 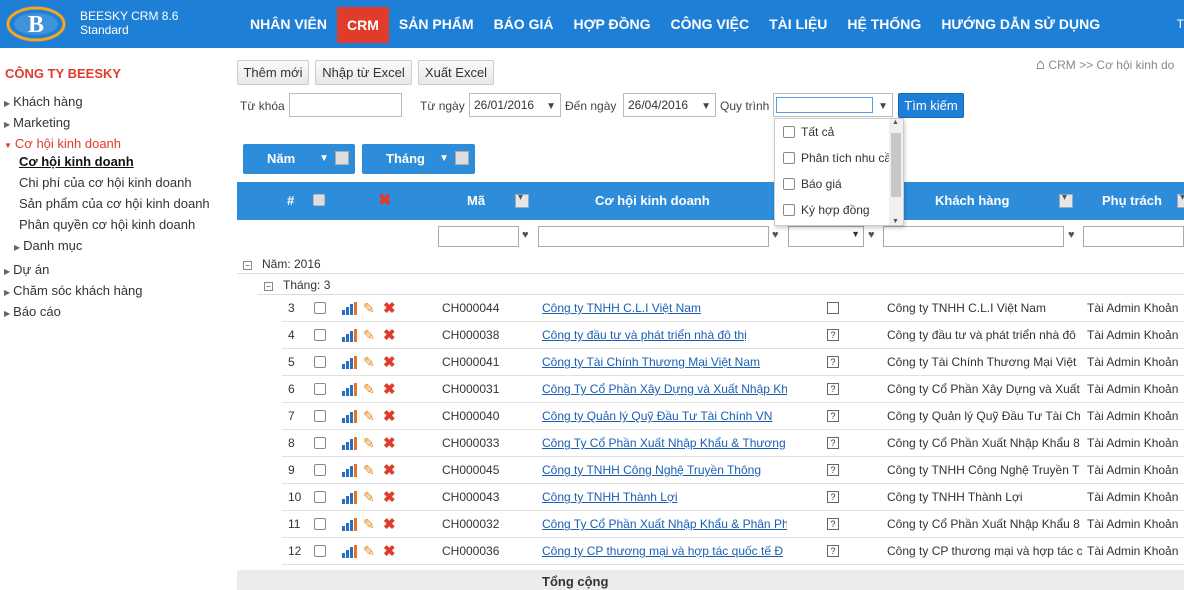 What do you see at coordinates (664, 443) in the screenshot?
I see `row-opportunity-link: Công Ty Cổ Phần Xuất Nhập Khẩu & Thương` at bounding box center [664, 443].